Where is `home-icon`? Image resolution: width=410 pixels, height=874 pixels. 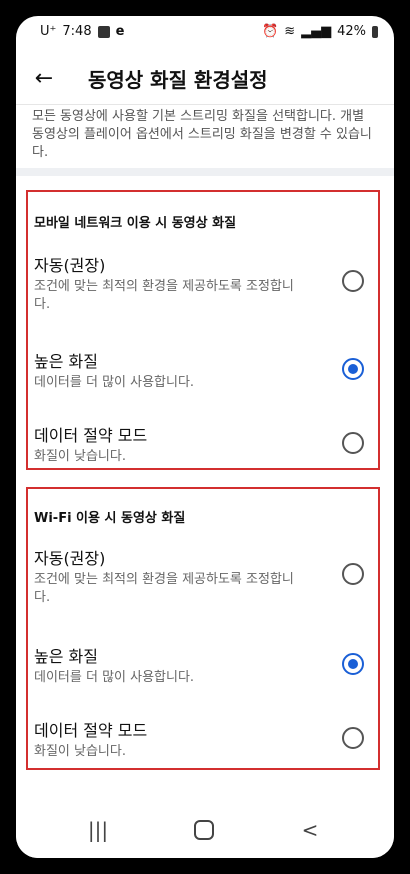
home-icon is located at coordinates (204, 830).